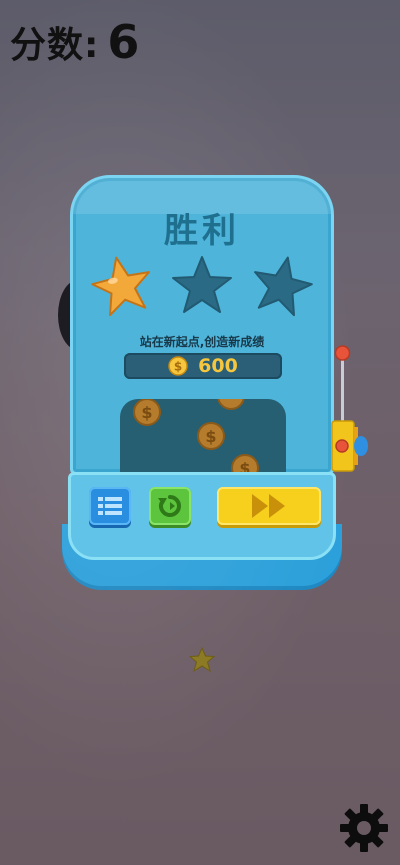  I want to click on star-earned-icon, so click(120, 286).